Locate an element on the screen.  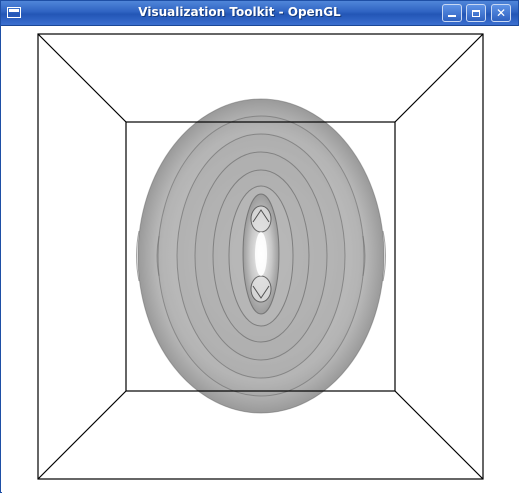
maximize-icon is located at coordinates (476, 13).